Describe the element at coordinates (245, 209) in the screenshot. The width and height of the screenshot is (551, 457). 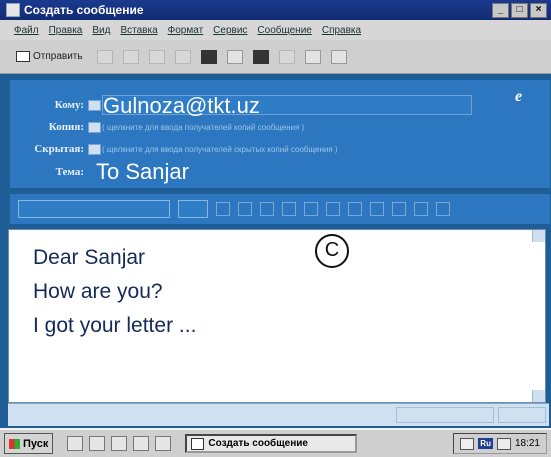
I see `bold-icon` at that location.